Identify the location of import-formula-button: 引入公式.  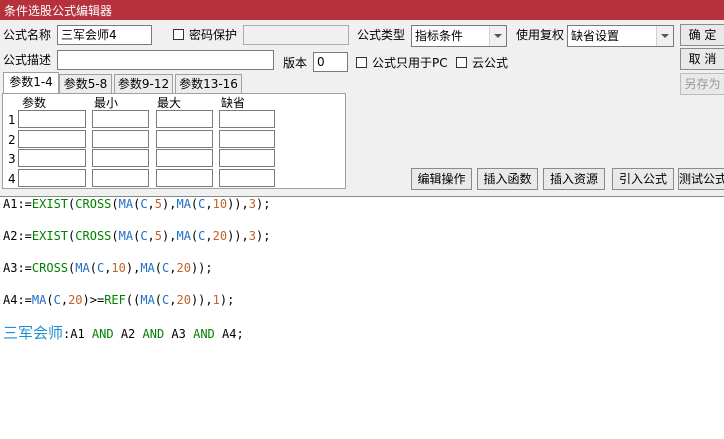
(643, 179).